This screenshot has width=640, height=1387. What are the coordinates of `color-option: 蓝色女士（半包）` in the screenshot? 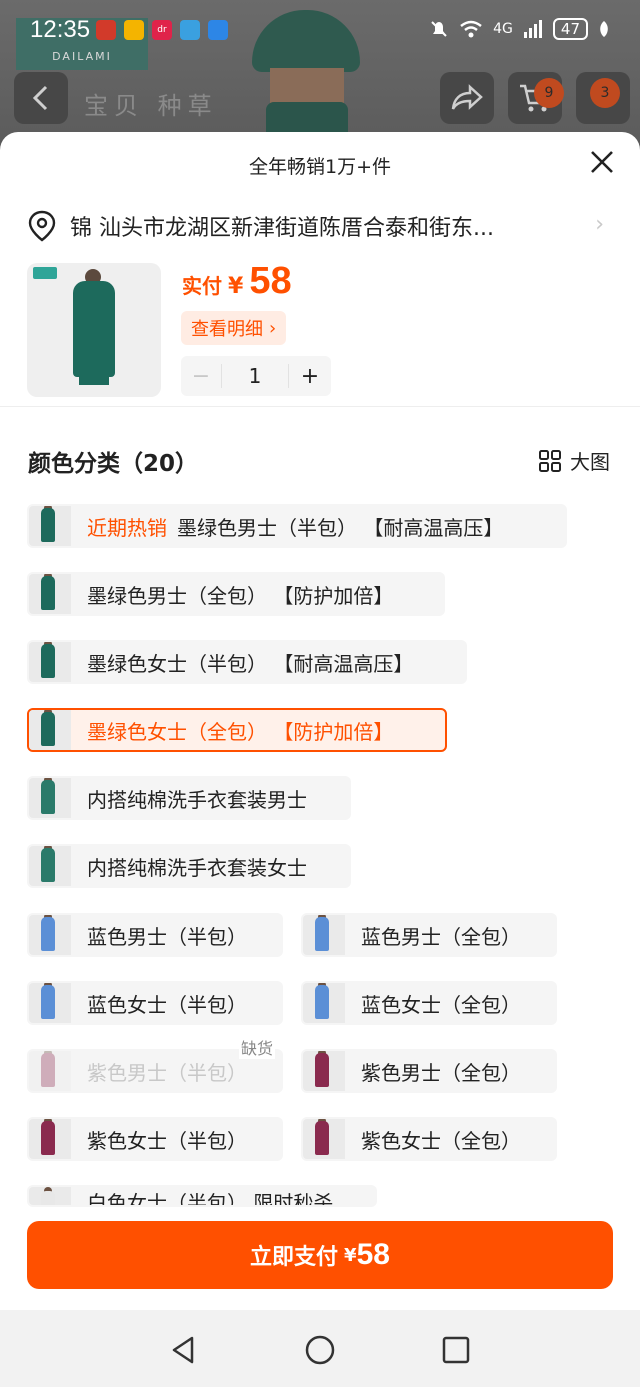 It's located at (155, 1003).